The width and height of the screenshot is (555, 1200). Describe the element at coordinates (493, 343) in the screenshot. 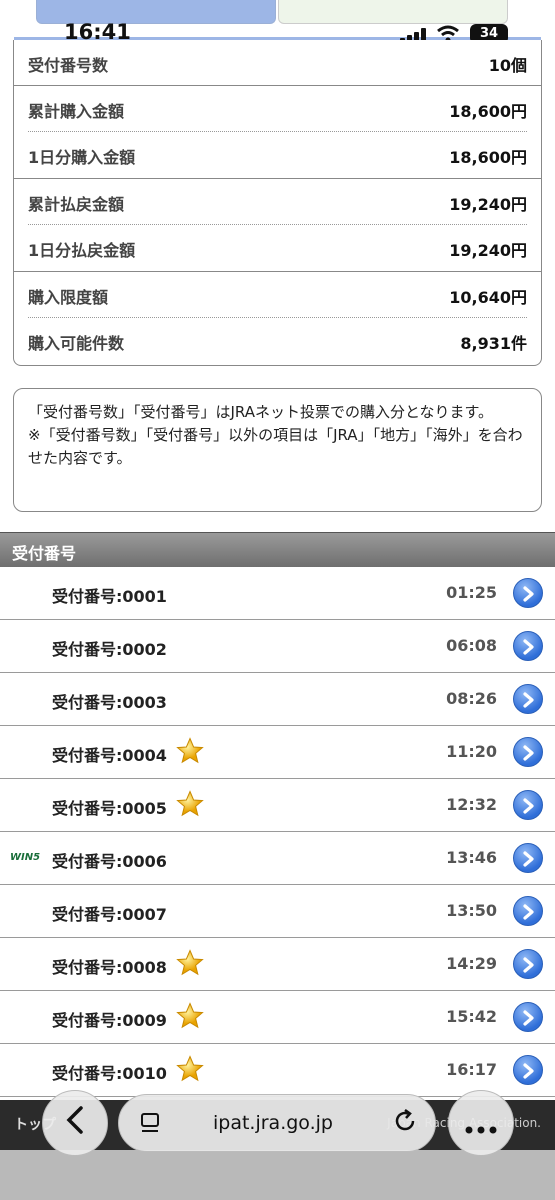

I see `summary-value: 8,931件` at that location.